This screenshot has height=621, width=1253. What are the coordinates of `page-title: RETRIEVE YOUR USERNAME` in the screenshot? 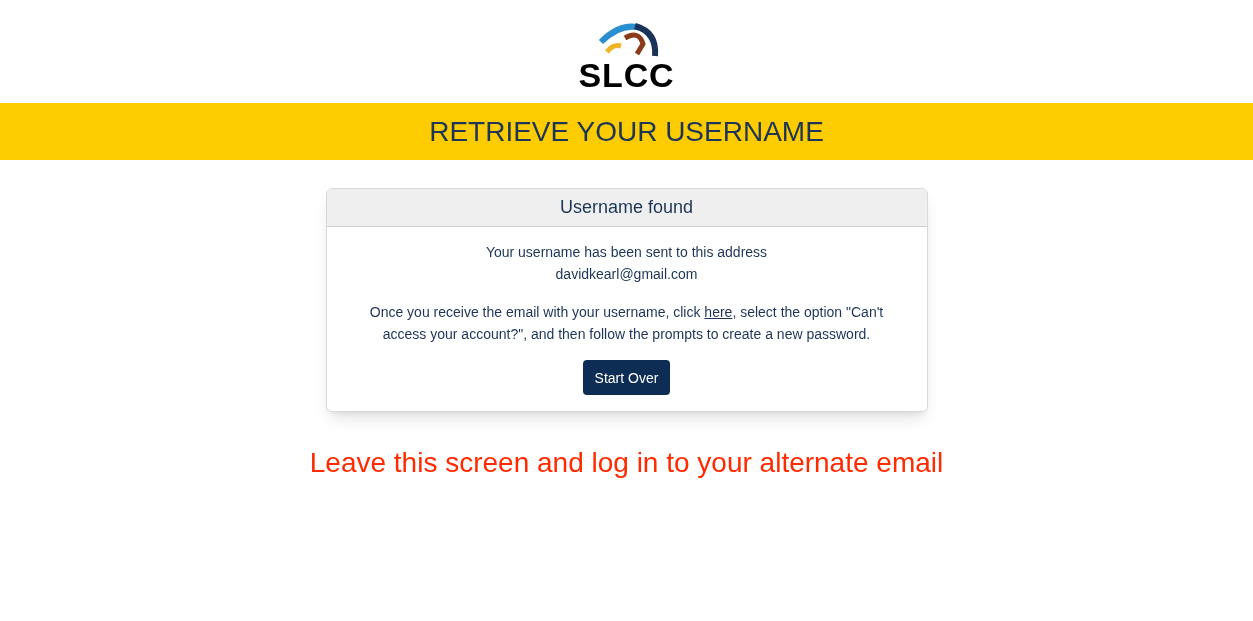 It's located at (626, 131).